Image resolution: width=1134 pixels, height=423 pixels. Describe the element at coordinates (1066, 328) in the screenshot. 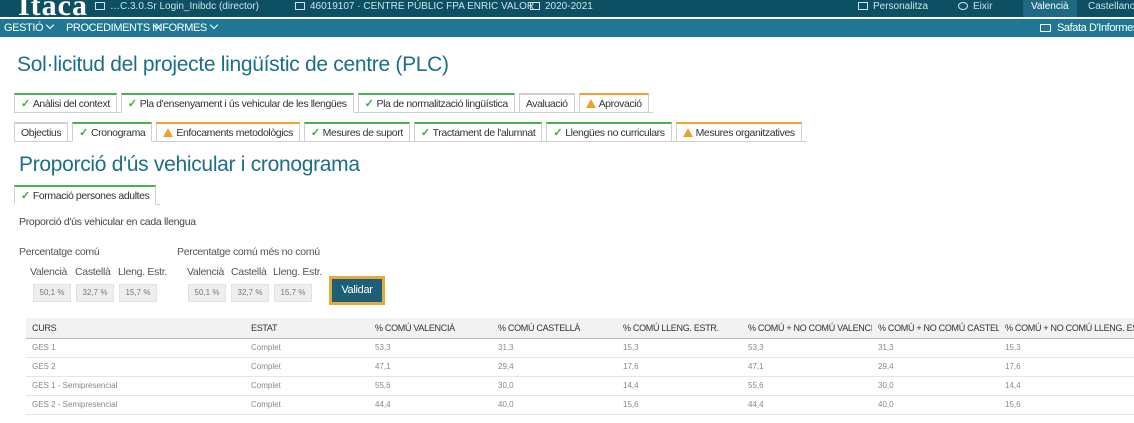

I see `column-header-comu-no-comu-lleng-estr: % COMÚ + NO COMÚ LLENG. ESTR.` at that location.